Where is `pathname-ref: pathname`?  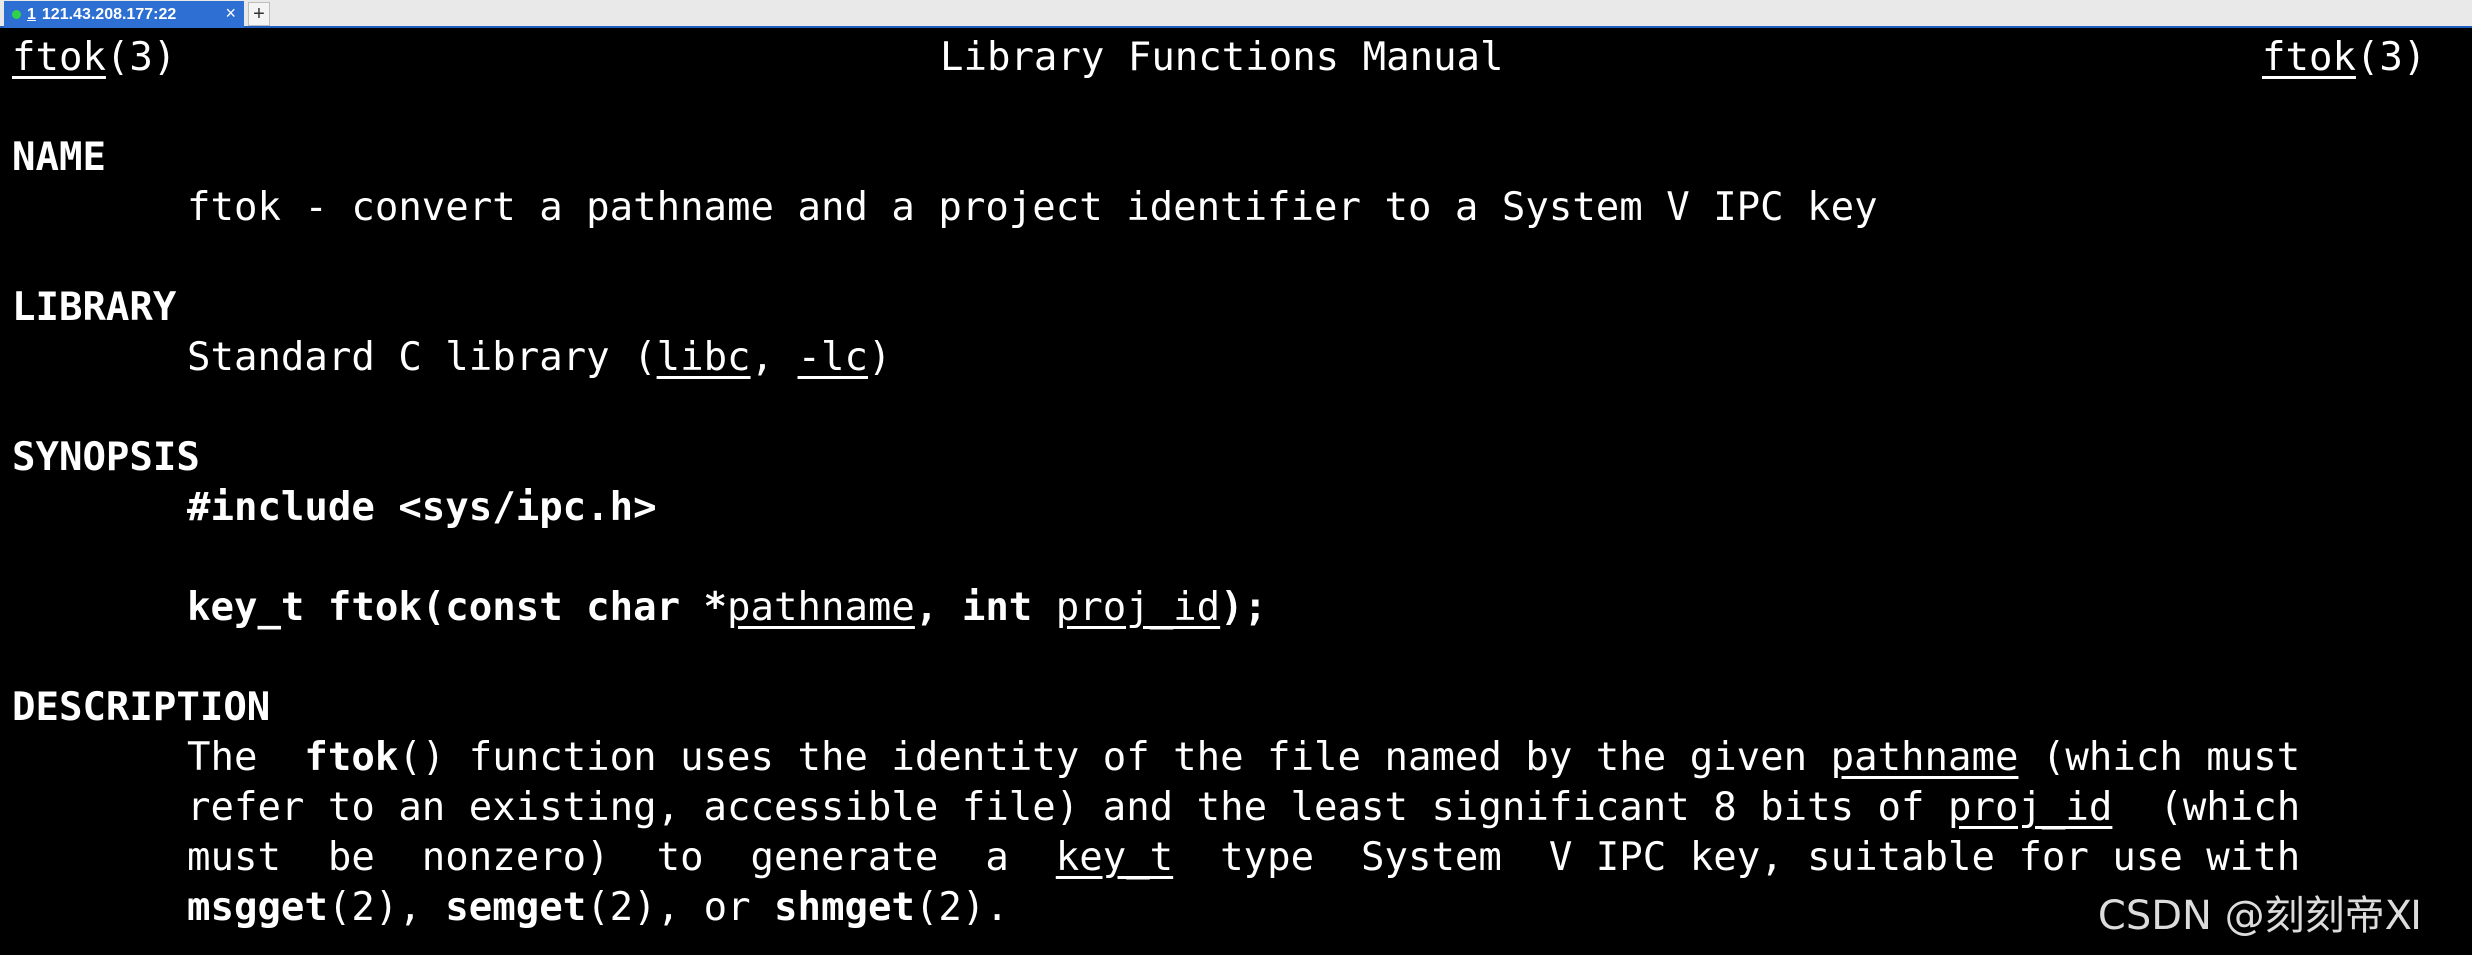 pathname-ref: pathname is located at coordinates (1924, 757).